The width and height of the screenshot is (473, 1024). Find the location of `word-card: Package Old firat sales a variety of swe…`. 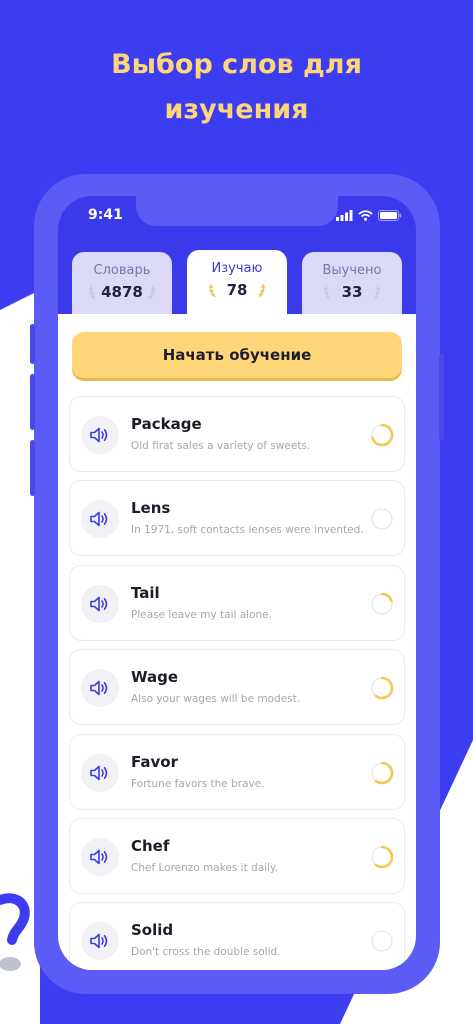

word-card: Package Old firat sales a variety of swe… is located at coordinates (237, 434).